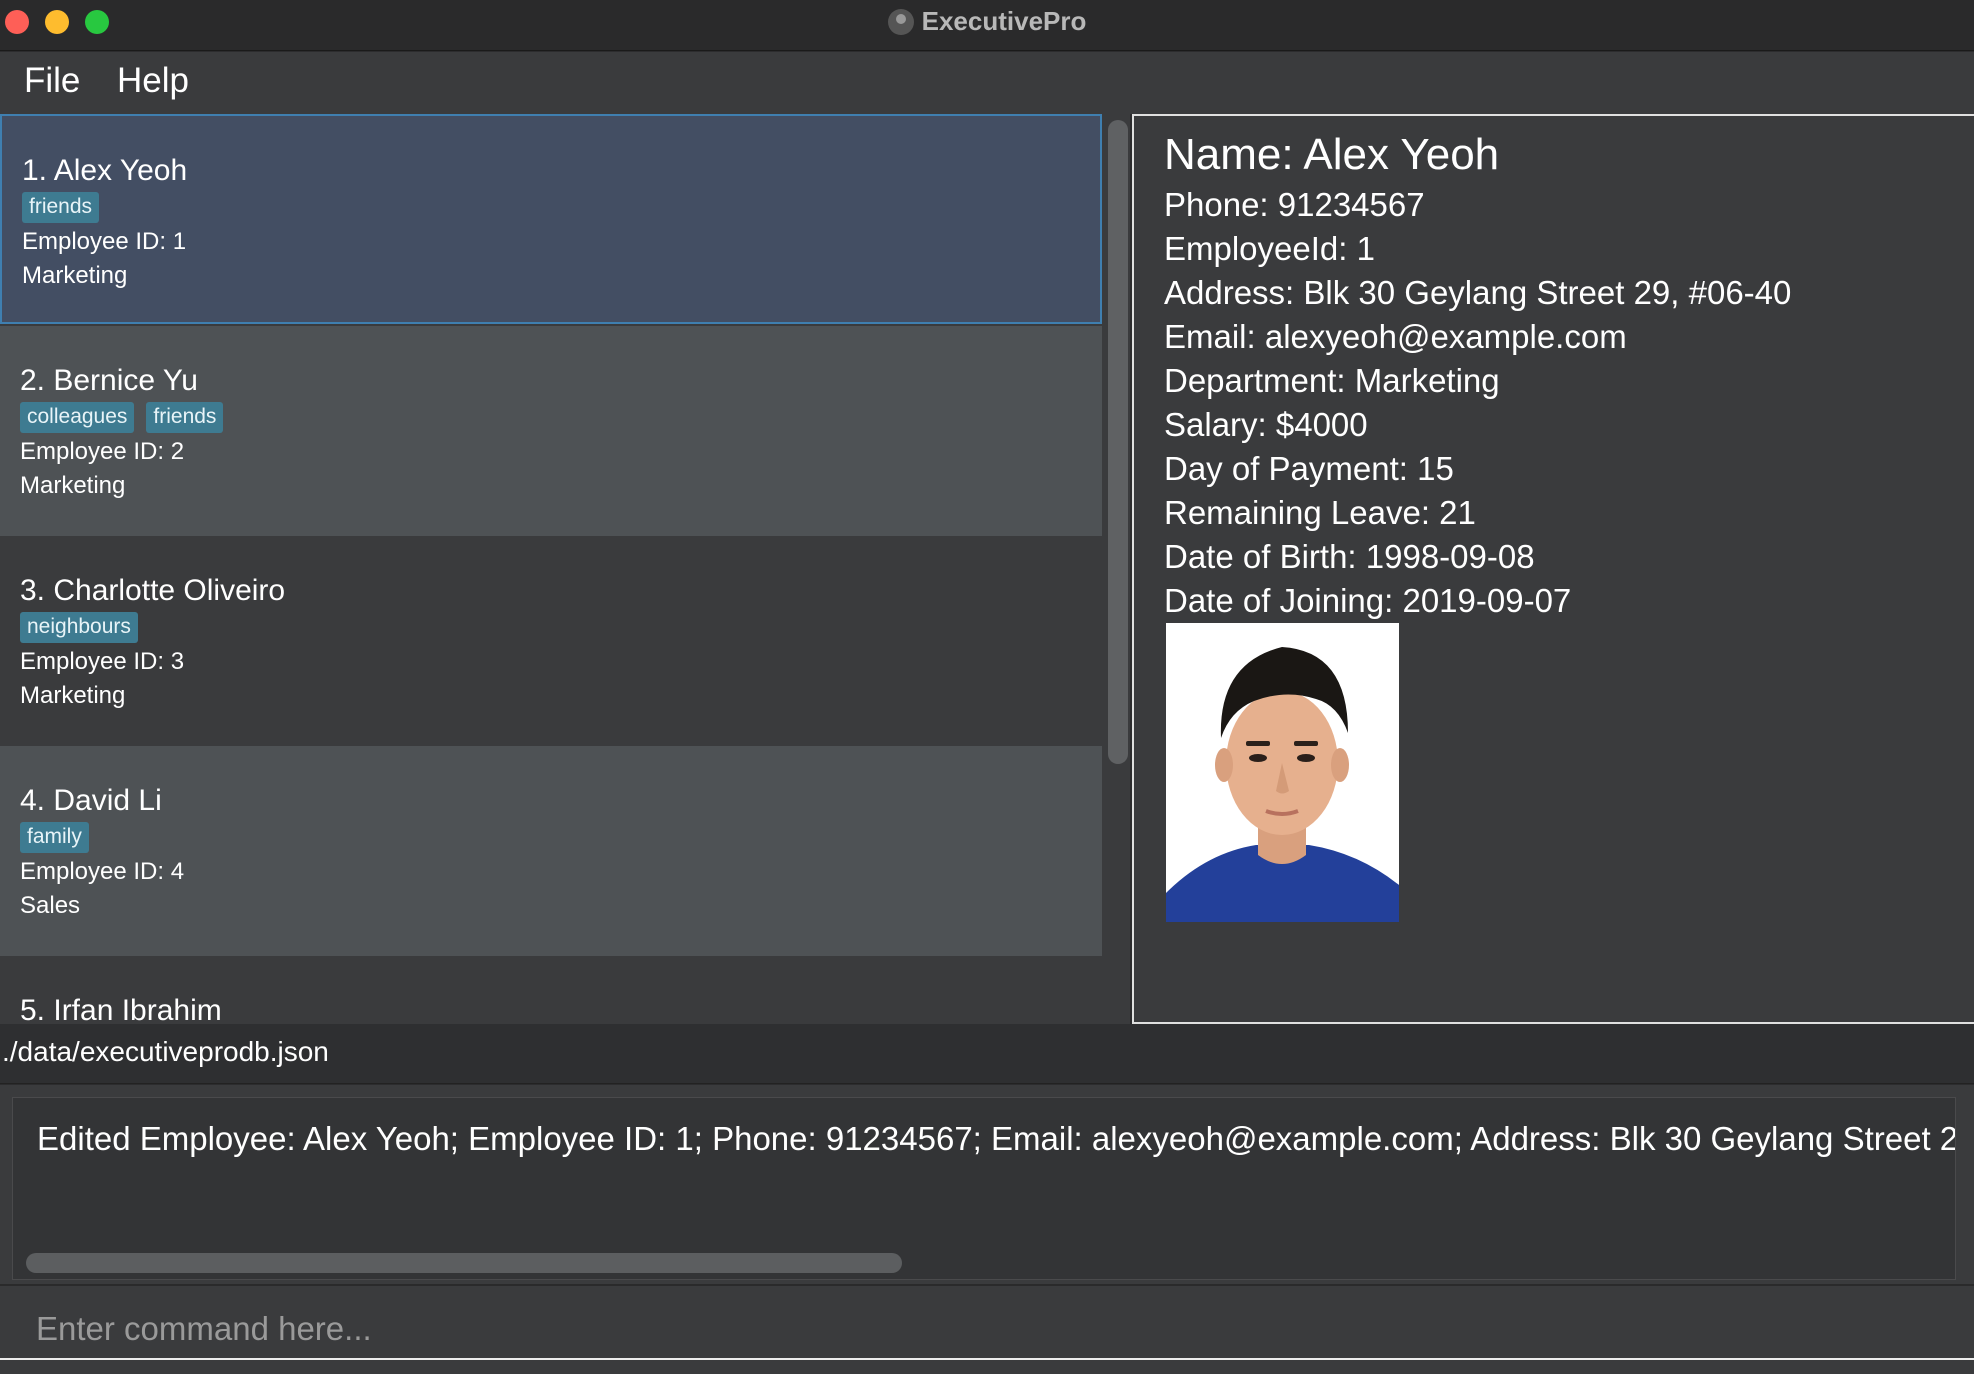 This screenshot has height=1374, width=1974. I want to click on status-bar: ./data/executiveprodb.json, so click(987, 1054).